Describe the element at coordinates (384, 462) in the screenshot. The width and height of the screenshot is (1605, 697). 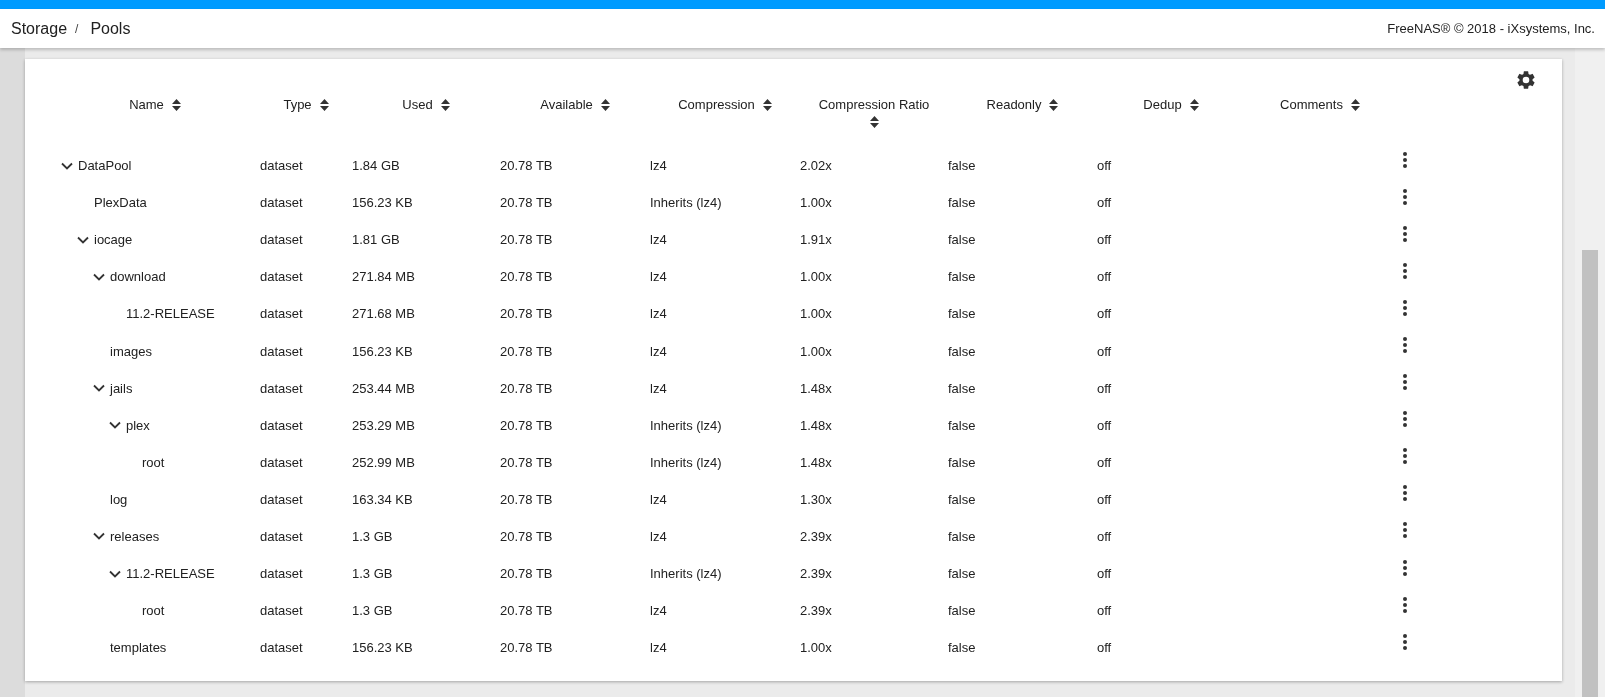
I see `table-cell-text: 252.99 MB` at that location.